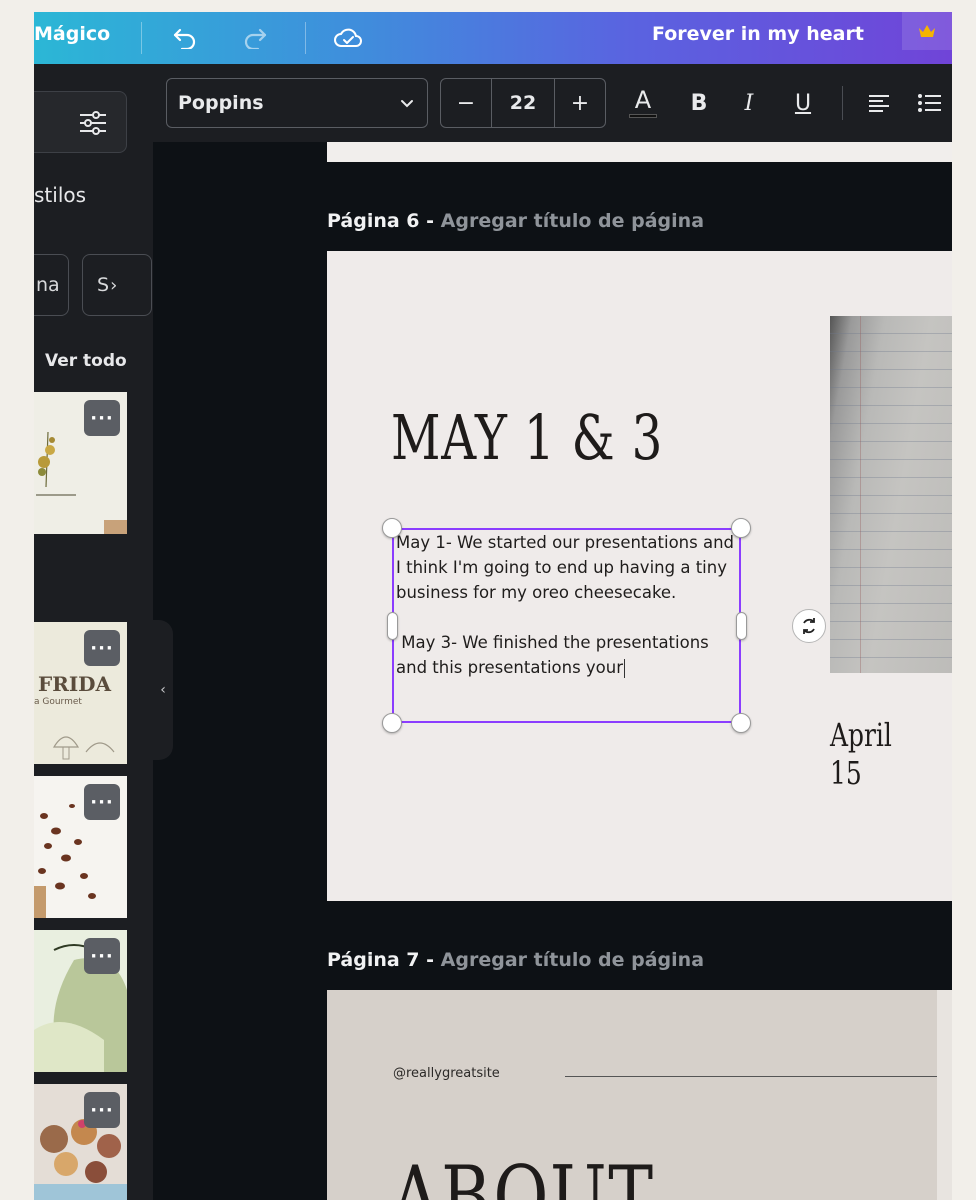  What do you see at coordinates (643, 100) in the screenshot?
I see `text-color-icon: A` at bounding box center [643, 100].